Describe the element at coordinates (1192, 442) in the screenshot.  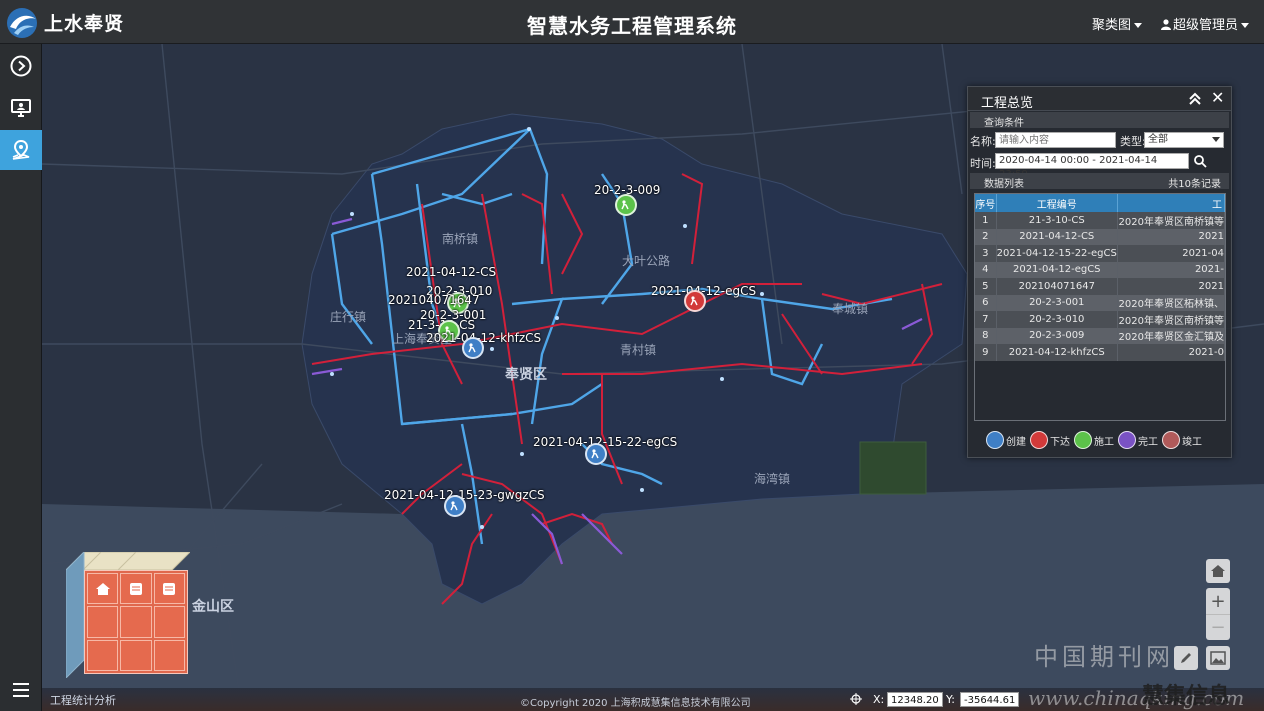
I see `legend-label: 竣工` at that location.